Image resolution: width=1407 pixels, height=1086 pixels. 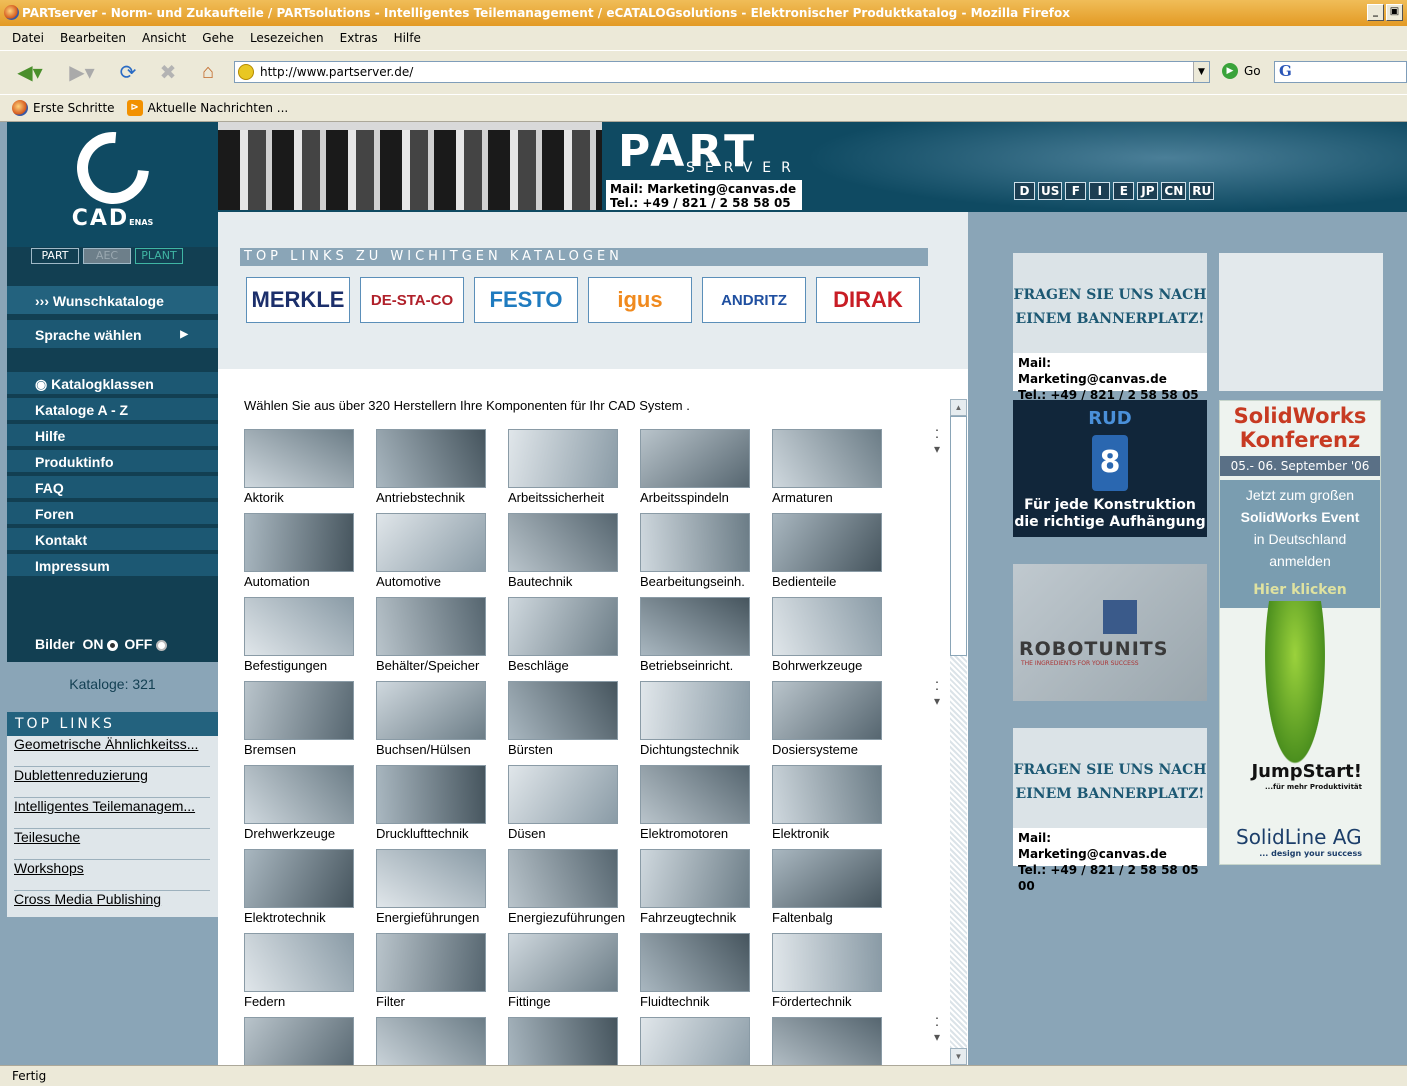 What do you see at coordinates (706, 975) in the screenshot?
I see `category-tile: Fluidtechnik` at bounding box center [706, 975].